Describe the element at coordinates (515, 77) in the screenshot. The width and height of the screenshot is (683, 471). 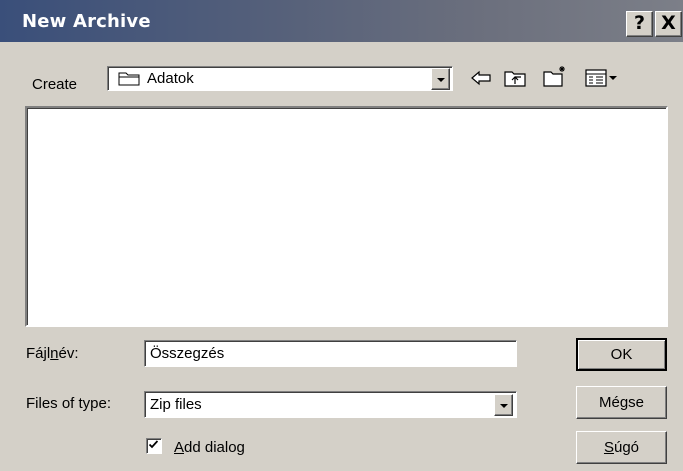
I see `up-folder-icon` at that location.